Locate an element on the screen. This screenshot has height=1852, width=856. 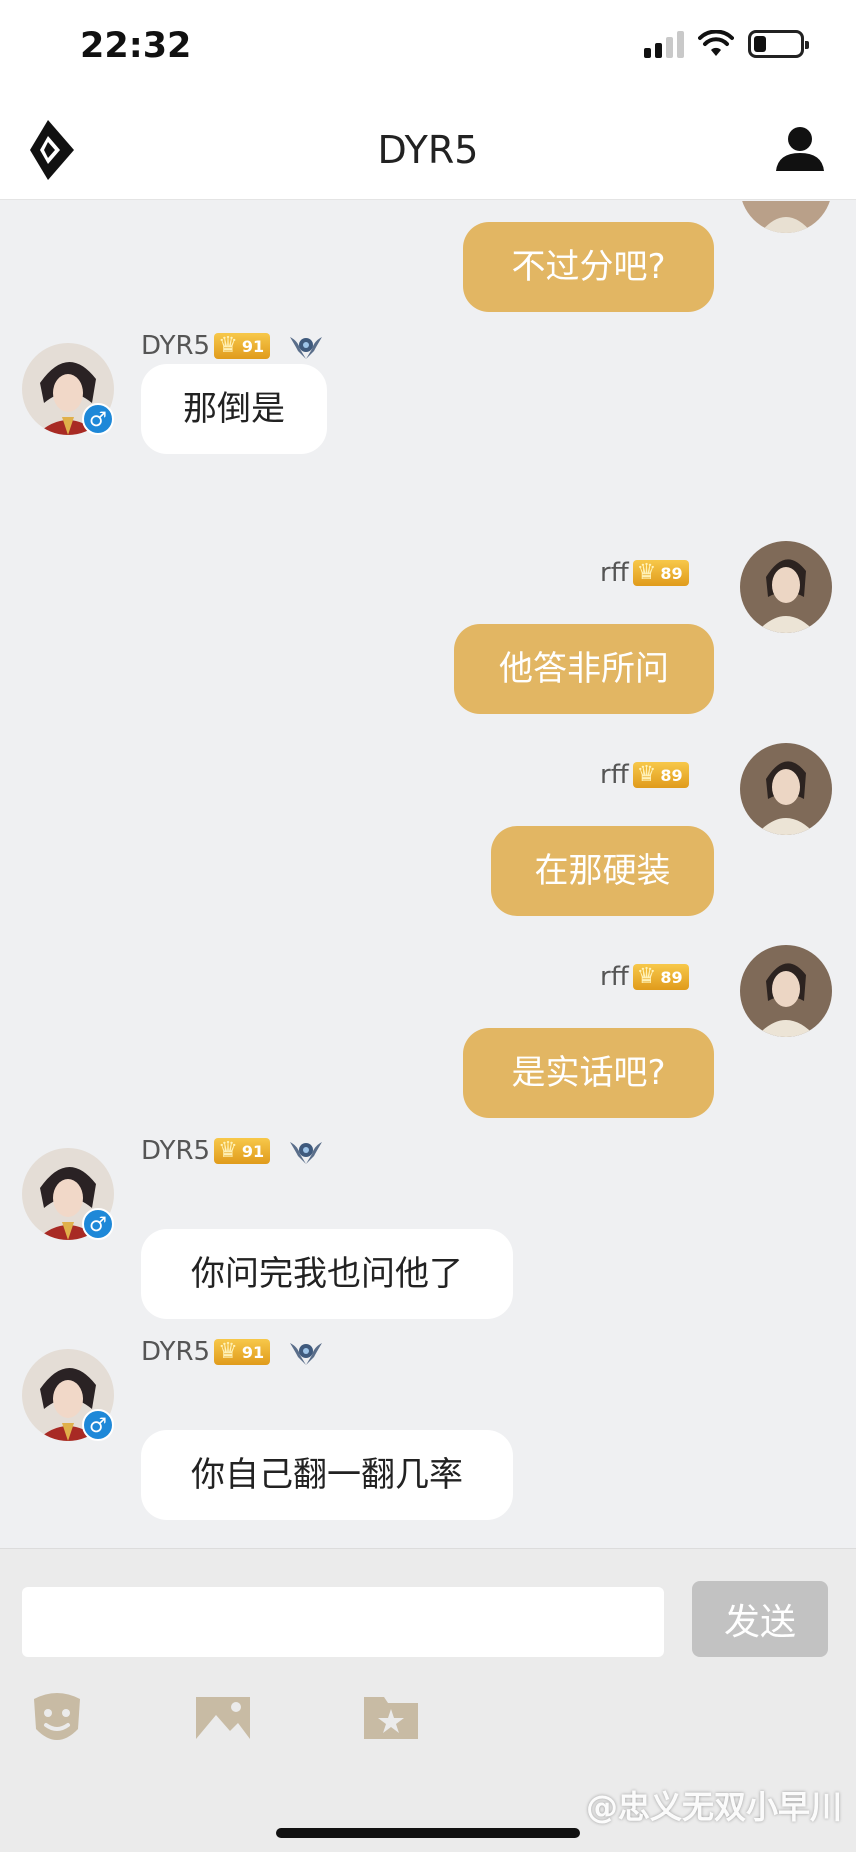
message-bubble: 他答非所问 is located at coordinates (584, 669).